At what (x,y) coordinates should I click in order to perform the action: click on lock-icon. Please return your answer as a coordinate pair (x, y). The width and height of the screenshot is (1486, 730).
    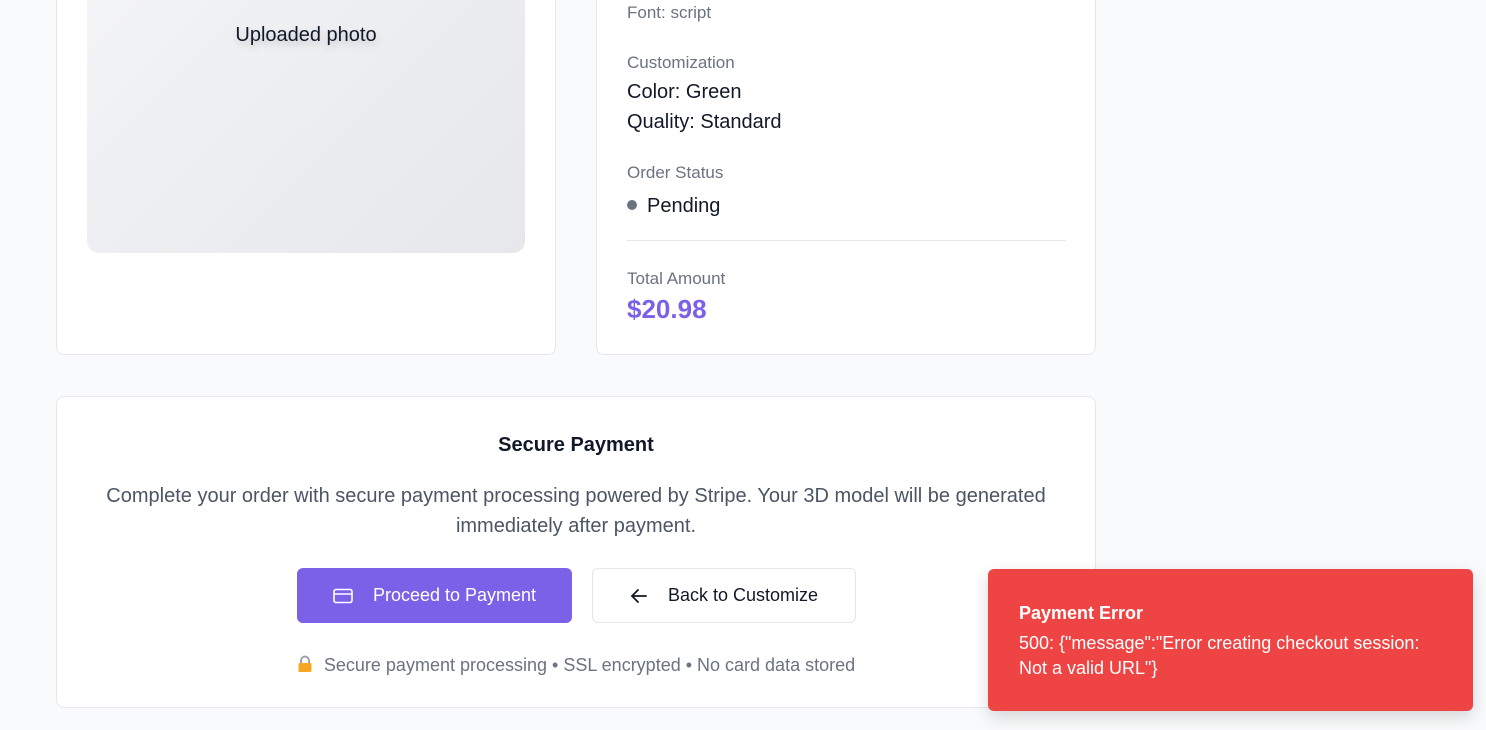
    Looking at the image, I should click on (305, 663).